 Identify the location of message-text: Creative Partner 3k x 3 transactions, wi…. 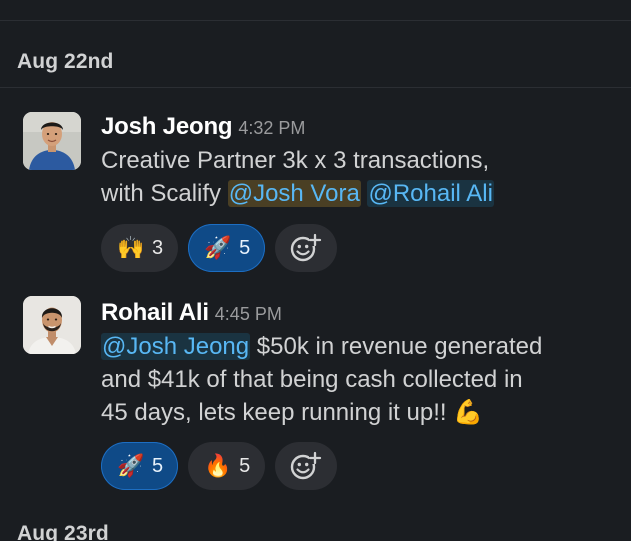
(361, 177).